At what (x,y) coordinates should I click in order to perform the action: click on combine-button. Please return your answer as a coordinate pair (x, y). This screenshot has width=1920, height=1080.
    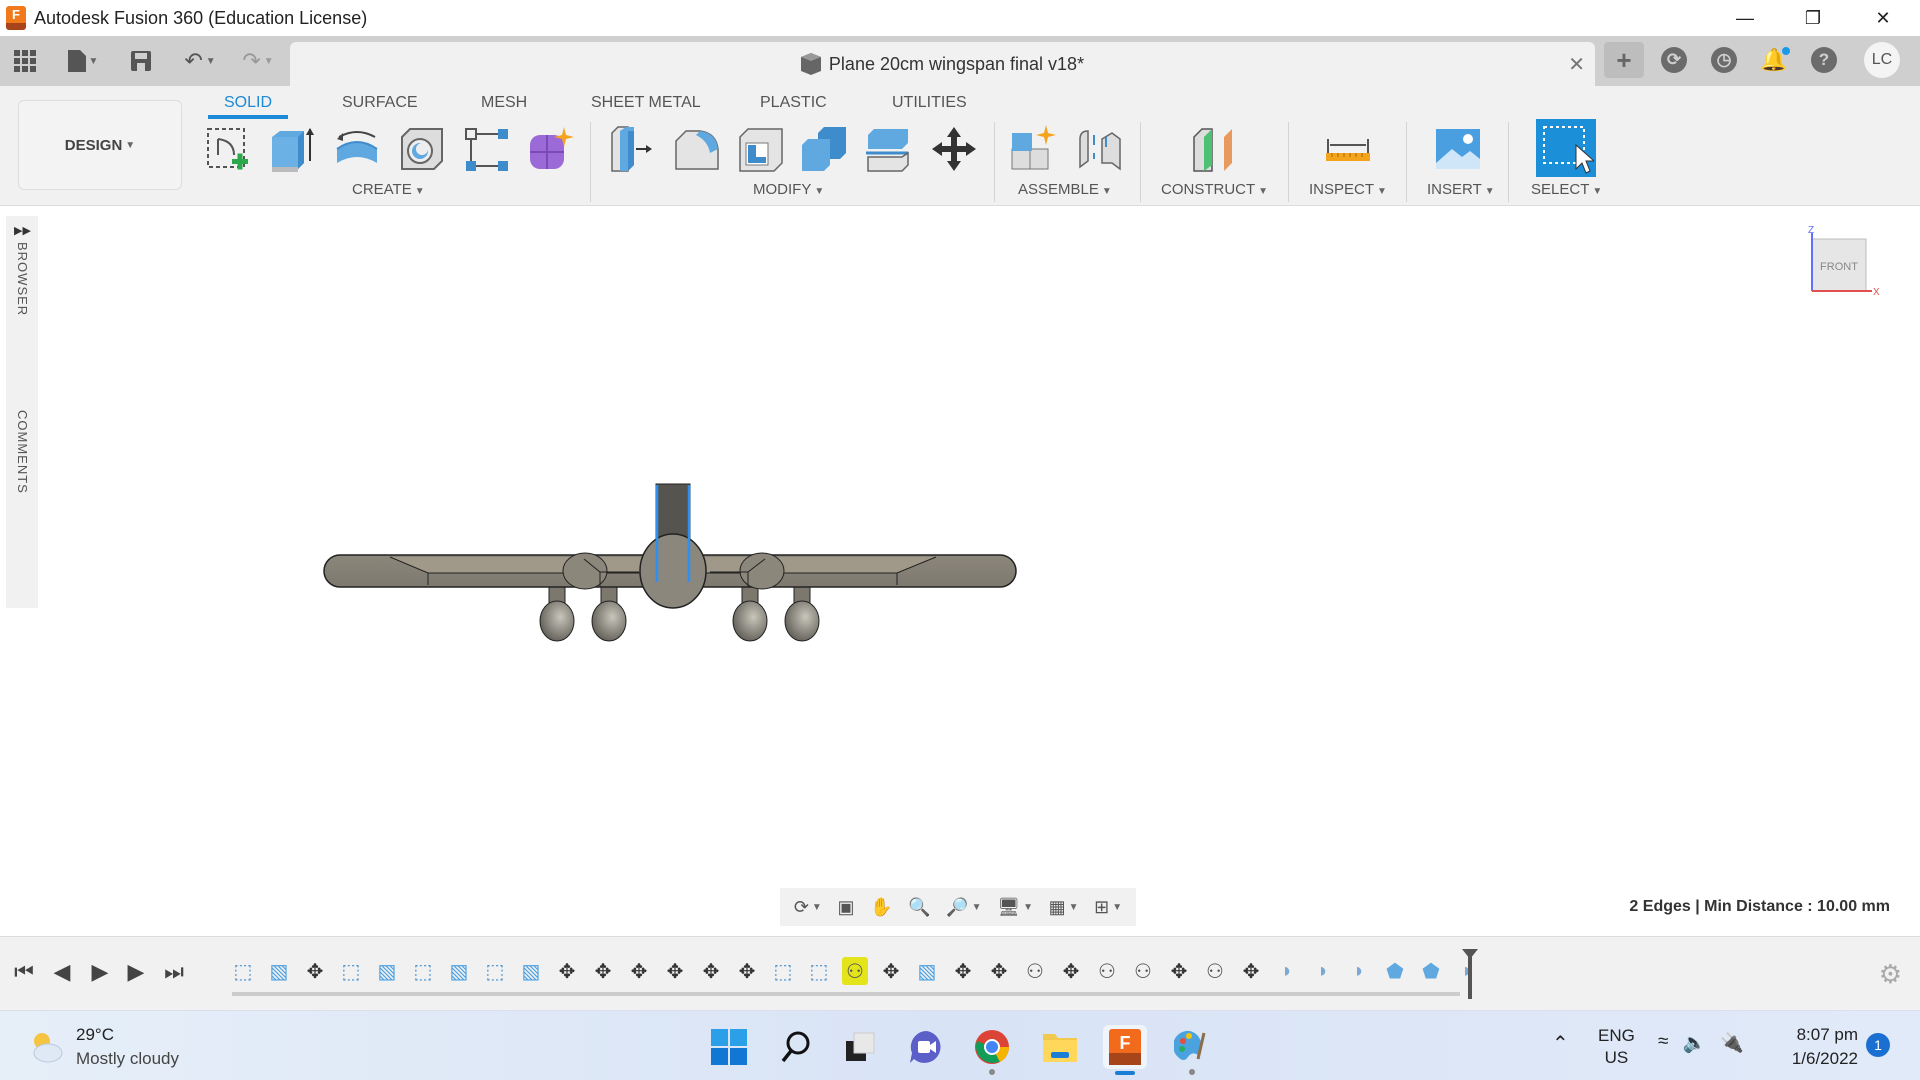
    Looking at the image, I should click on (824, 149).